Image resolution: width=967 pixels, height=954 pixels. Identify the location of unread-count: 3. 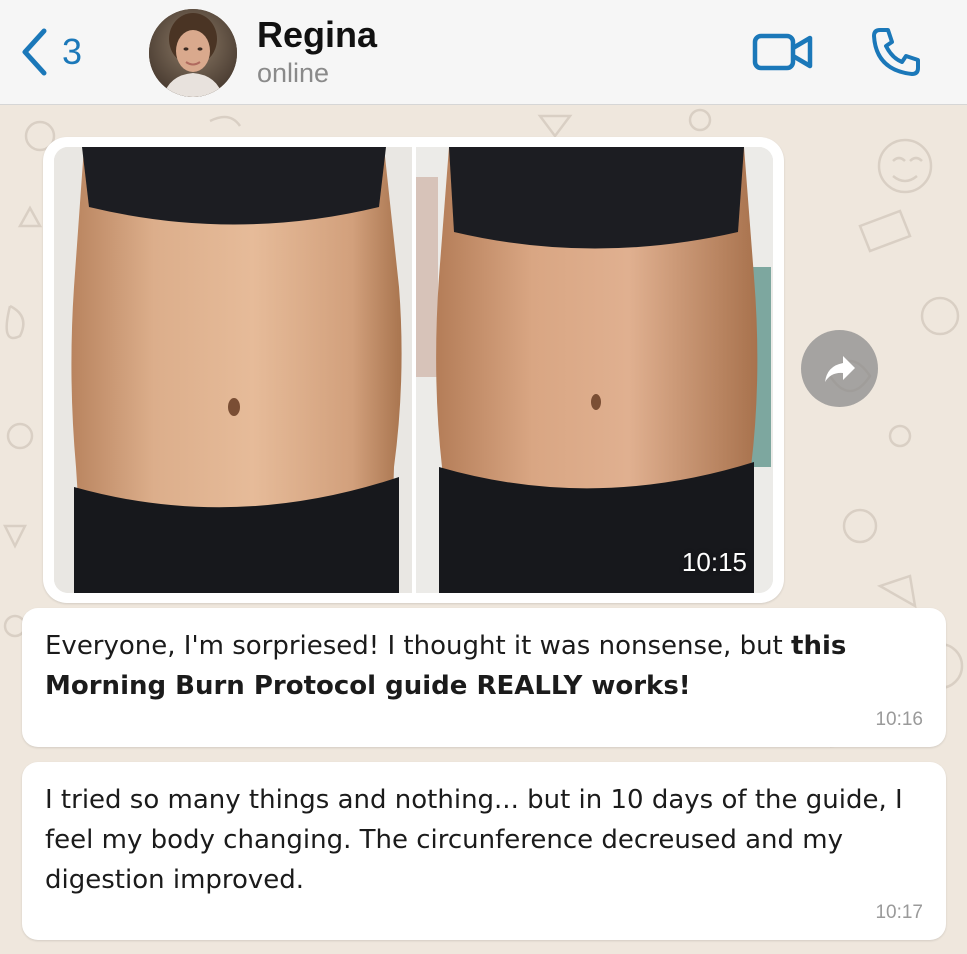
(72, 51).